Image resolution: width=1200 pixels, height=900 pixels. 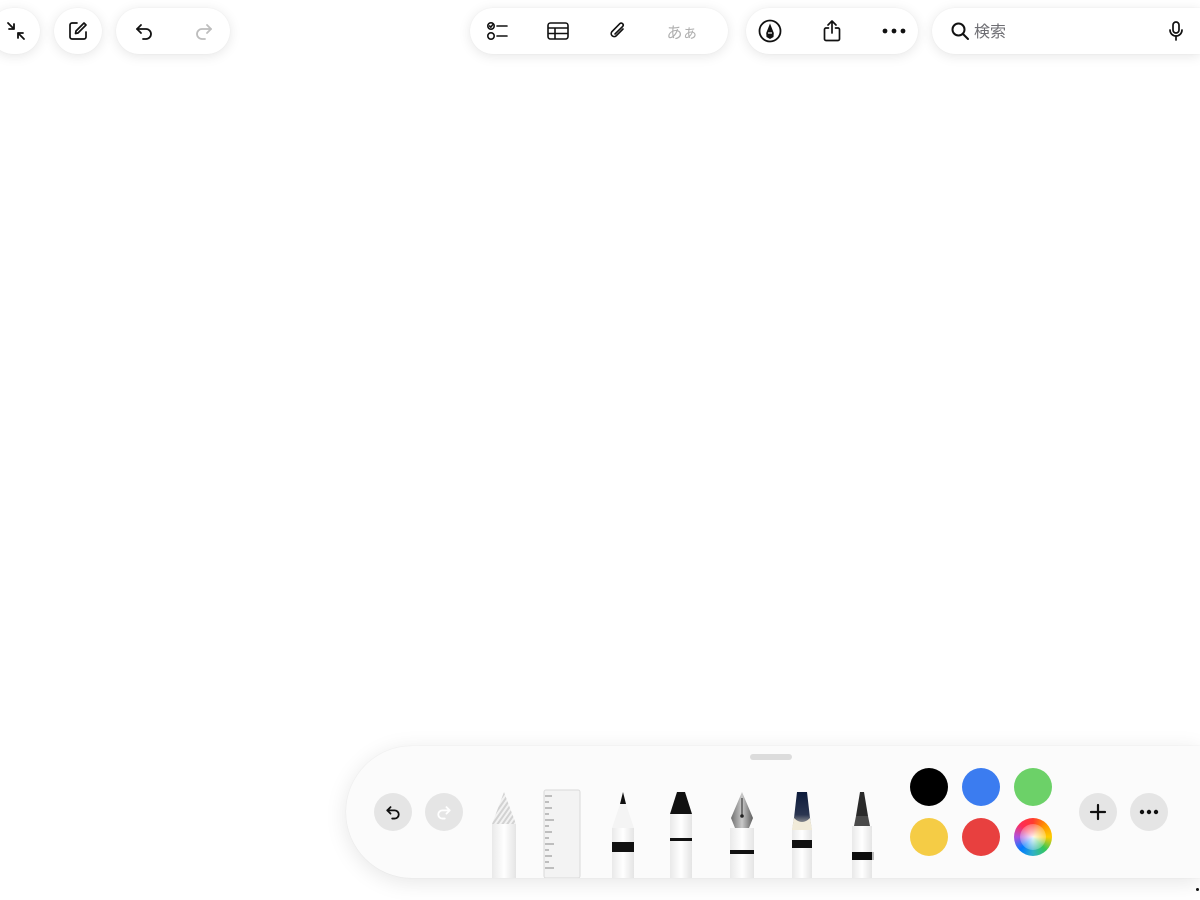 What do you see at coordinates (773, 812) in the screenshot?
I see `tool-palette` at bounding box center [773, 812].